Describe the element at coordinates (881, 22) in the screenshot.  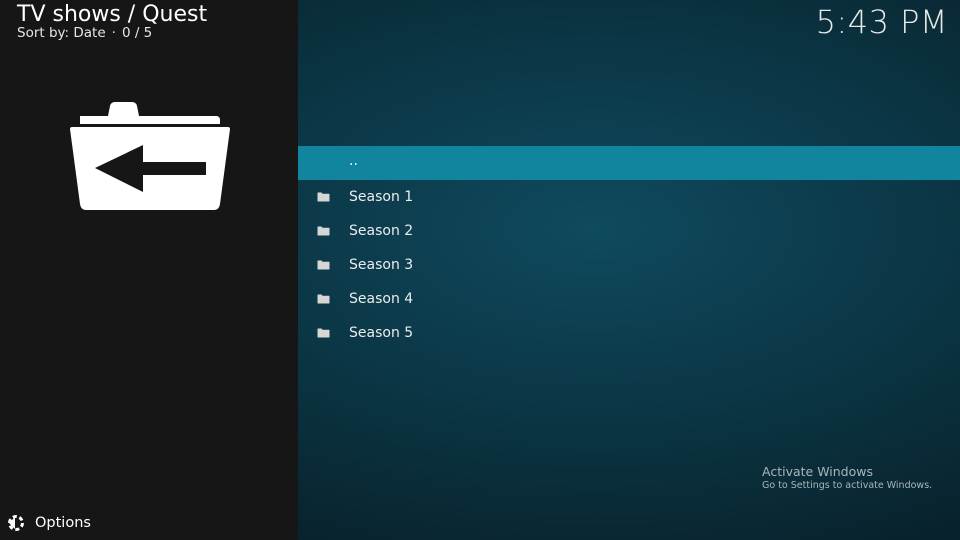
I see `clock: 5:43 PM` at that location.